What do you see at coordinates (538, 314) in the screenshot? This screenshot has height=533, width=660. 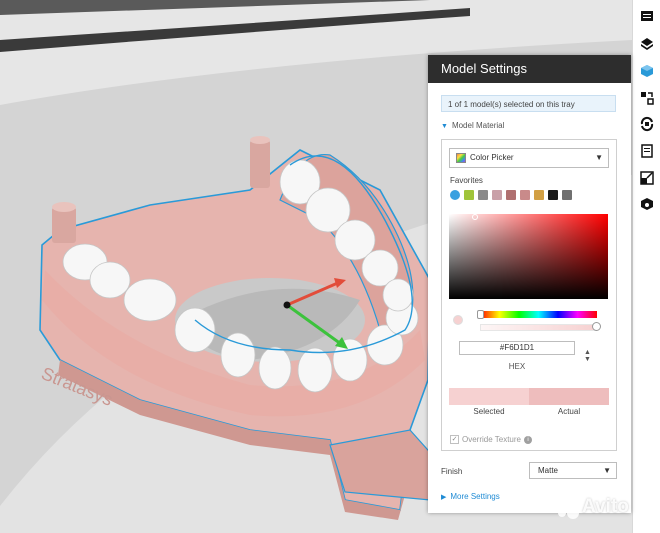 I see `hue-slider` at bounding box center [538, 314].